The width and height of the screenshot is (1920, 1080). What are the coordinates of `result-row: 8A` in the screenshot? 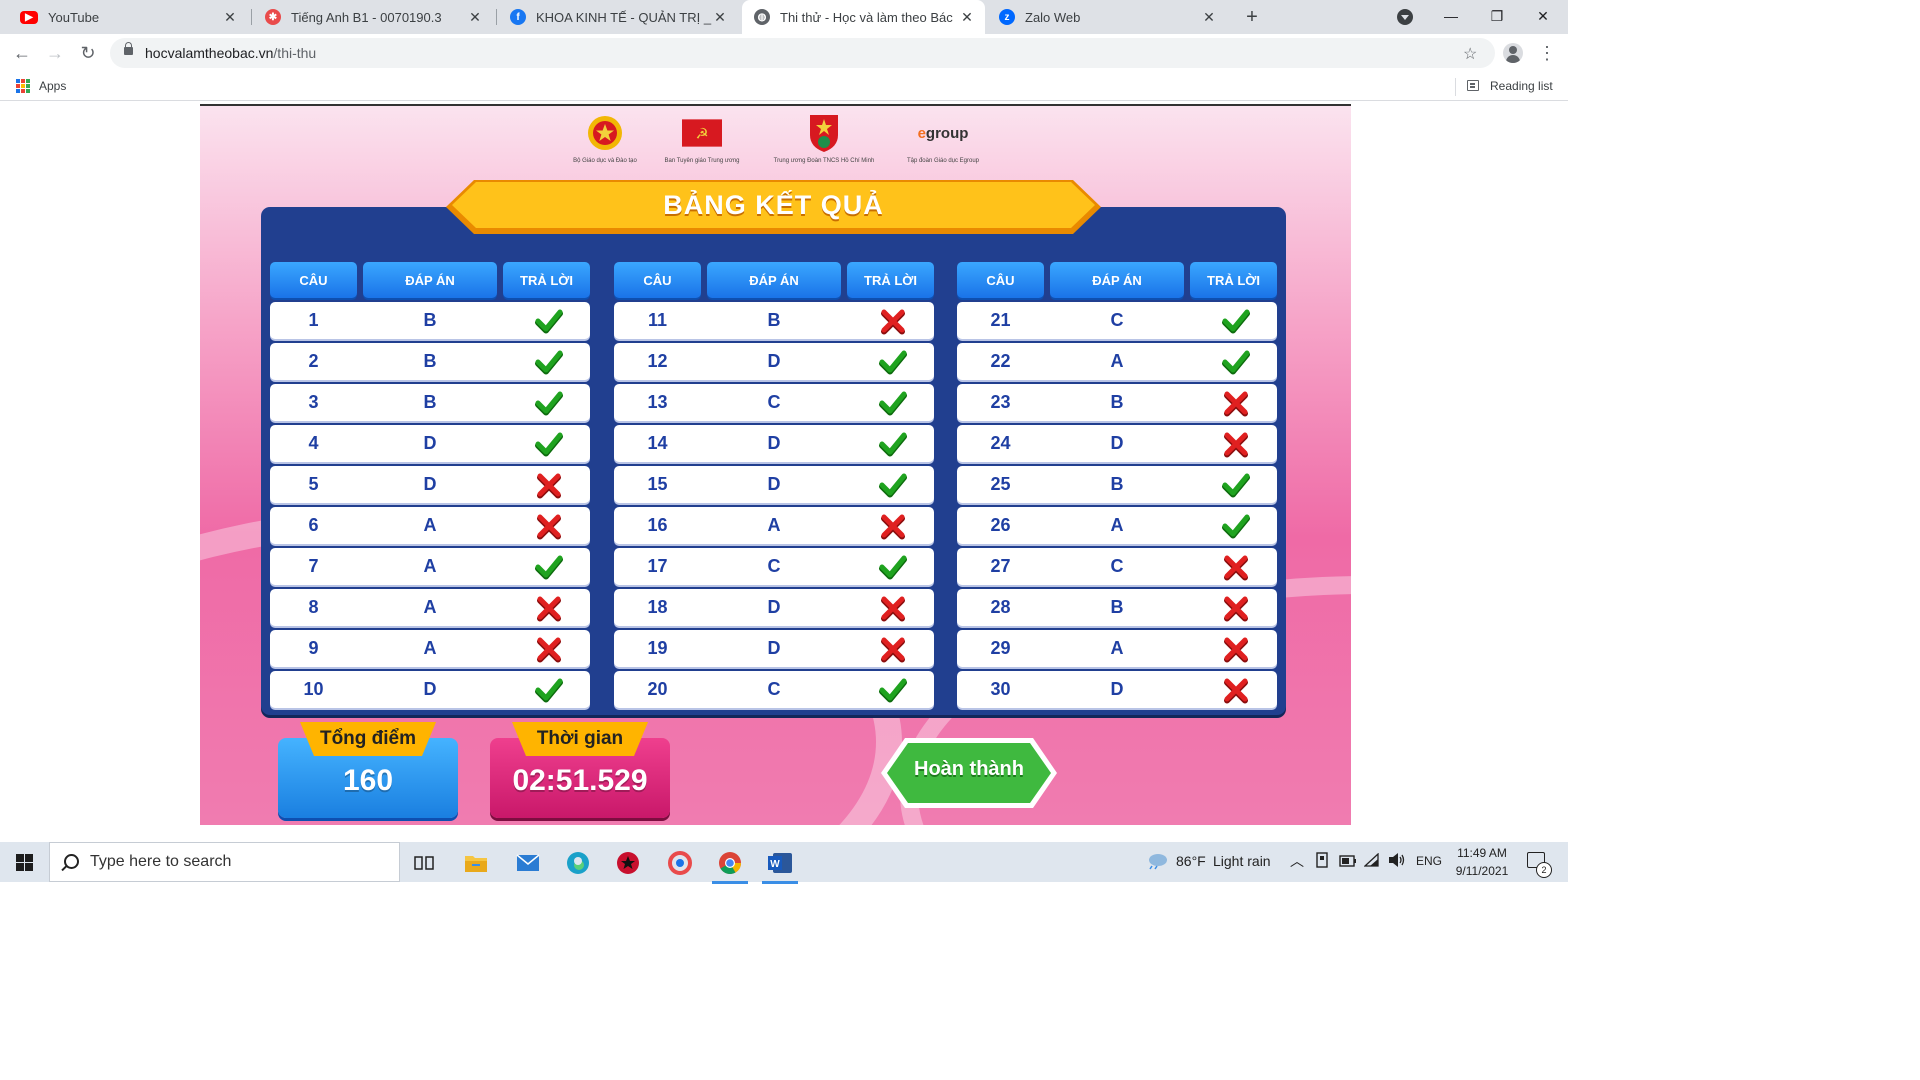 It's located at (430, 607).